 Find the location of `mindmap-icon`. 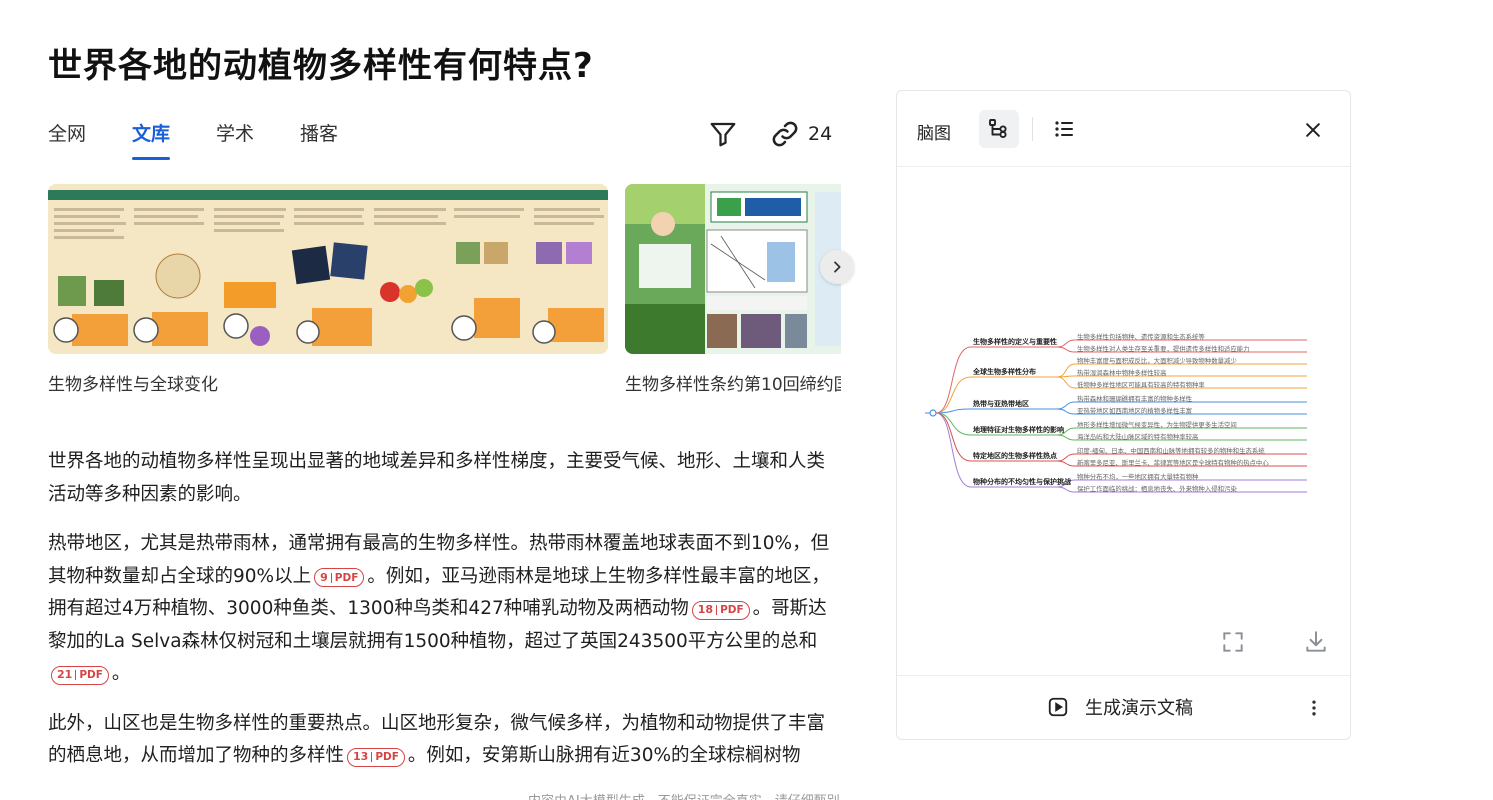

mindmap-icon is located at coordinates (998, 129).